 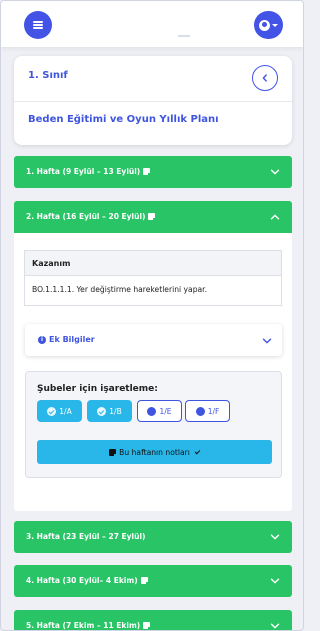 I want to click on week-header-2: 2. Hafta (16 Eylül – 20 Eylül), so click(x=153, y=217).